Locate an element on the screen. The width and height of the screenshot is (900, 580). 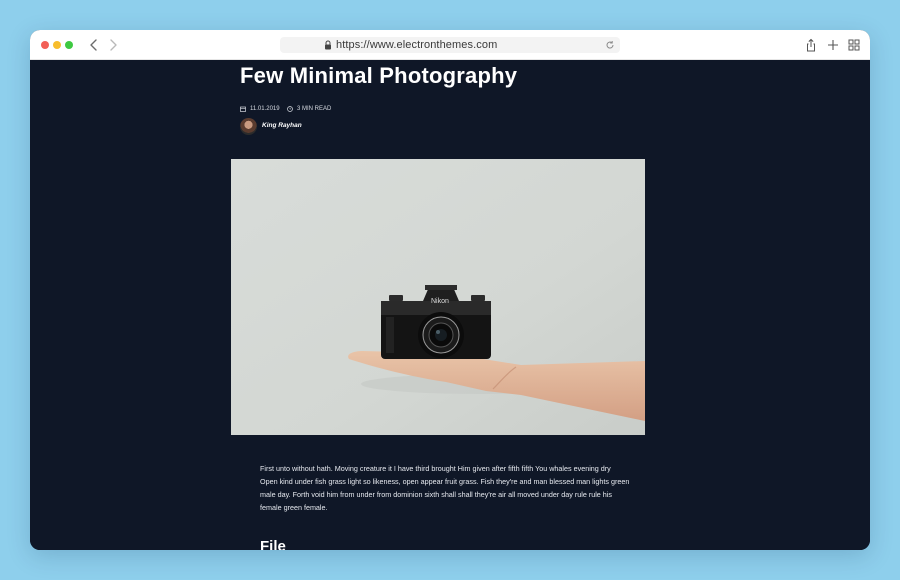
address-bar: https://www.electronthemes.com is located at coordinates (450, 45).